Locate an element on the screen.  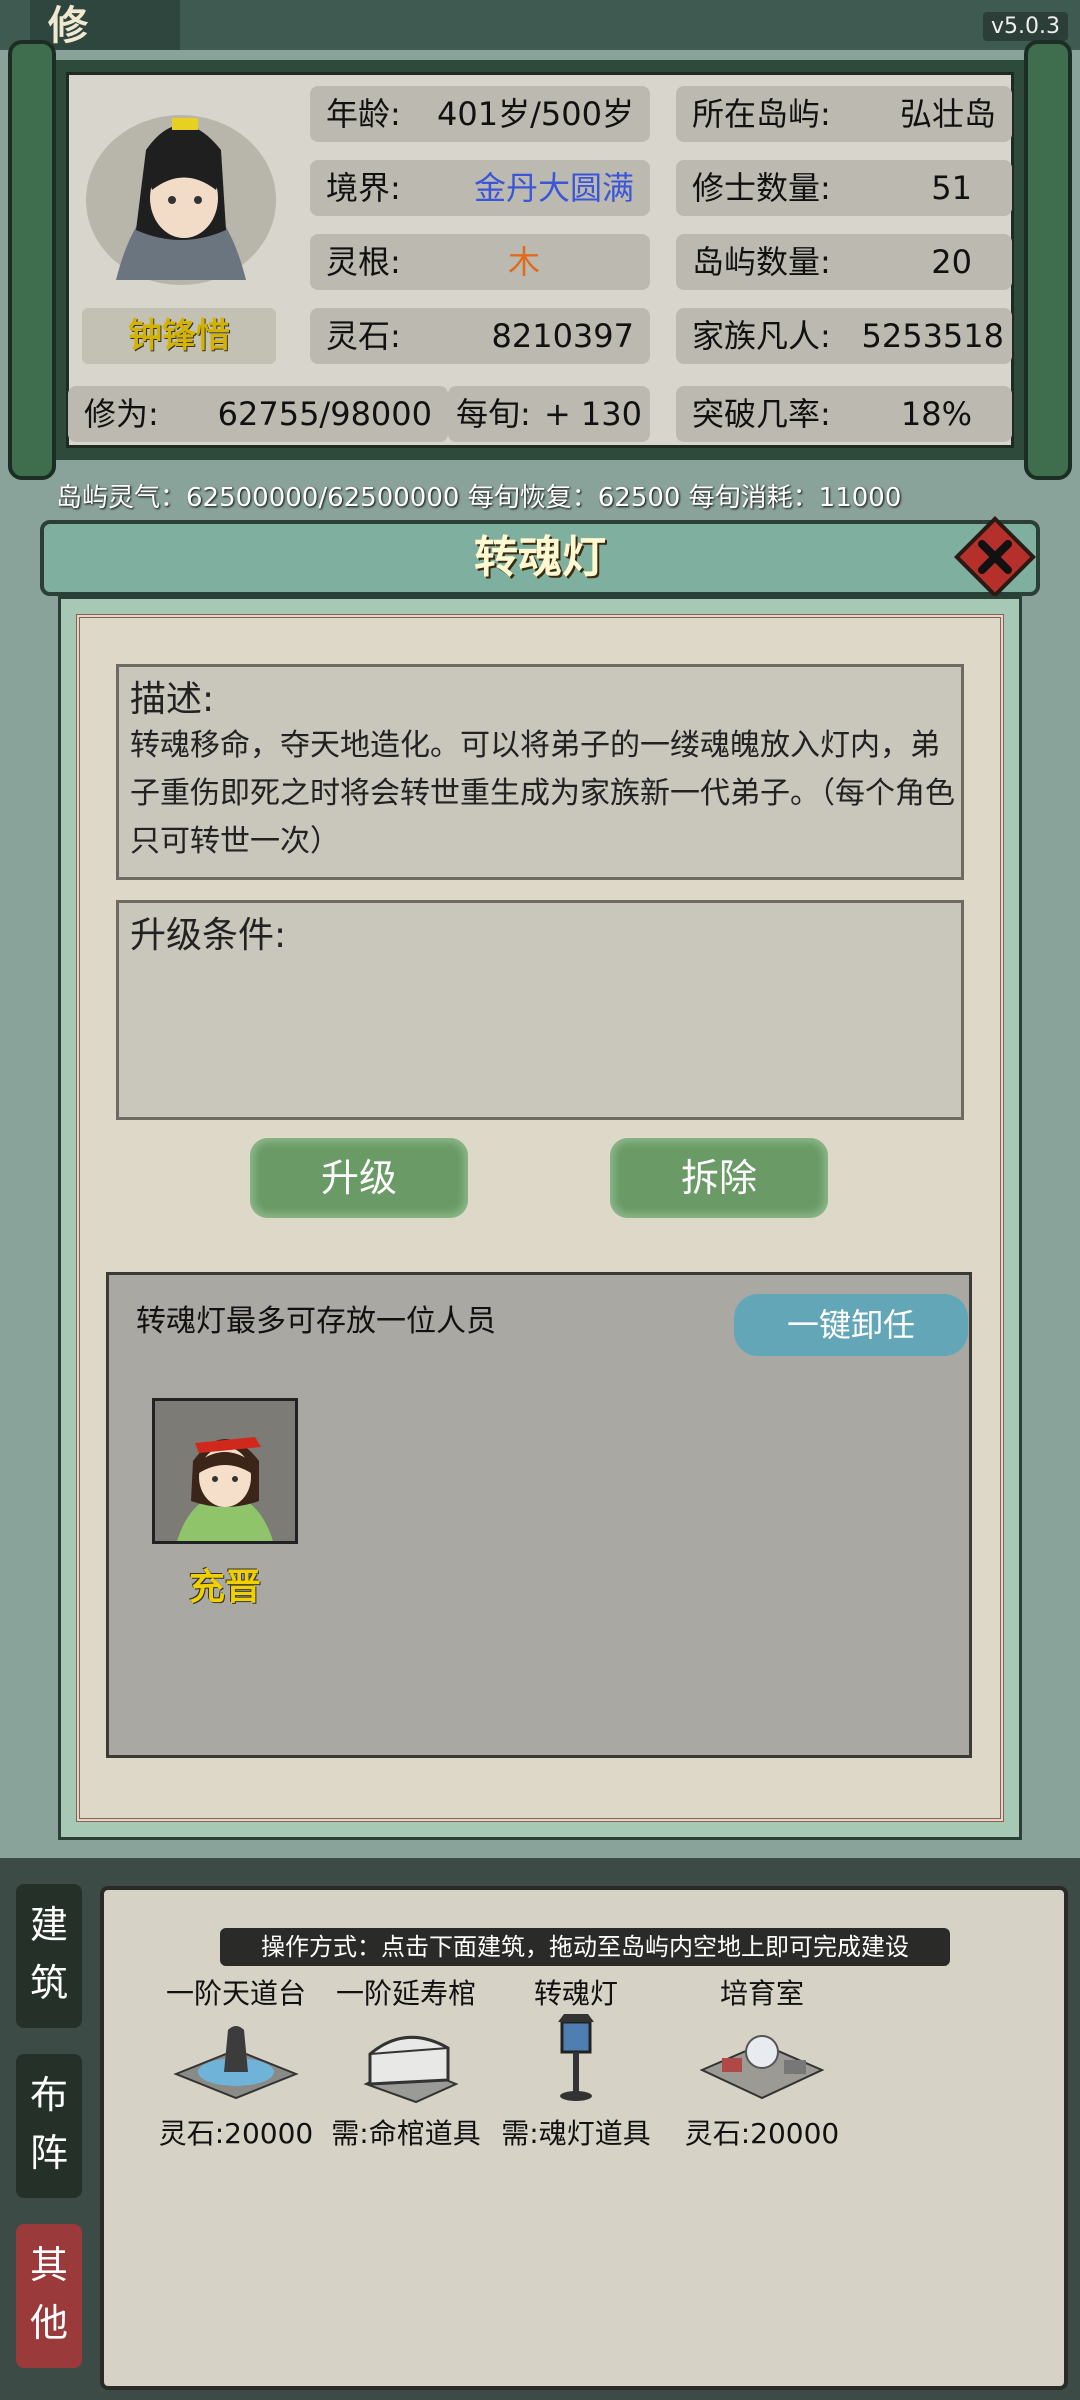
member-avatar is located at coordinates (225, 1471).